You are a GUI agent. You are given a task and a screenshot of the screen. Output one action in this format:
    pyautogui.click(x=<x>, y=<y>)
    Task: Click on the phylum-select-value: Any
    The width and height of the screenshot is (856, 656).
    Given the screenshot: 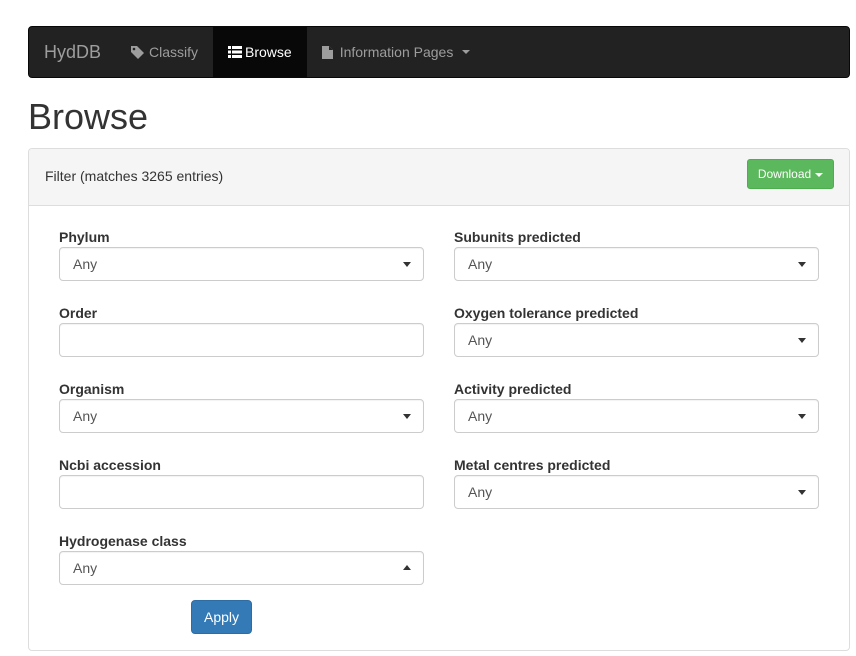 What is the action you would take?
    pyautogui.click(x=85, y=264)
    